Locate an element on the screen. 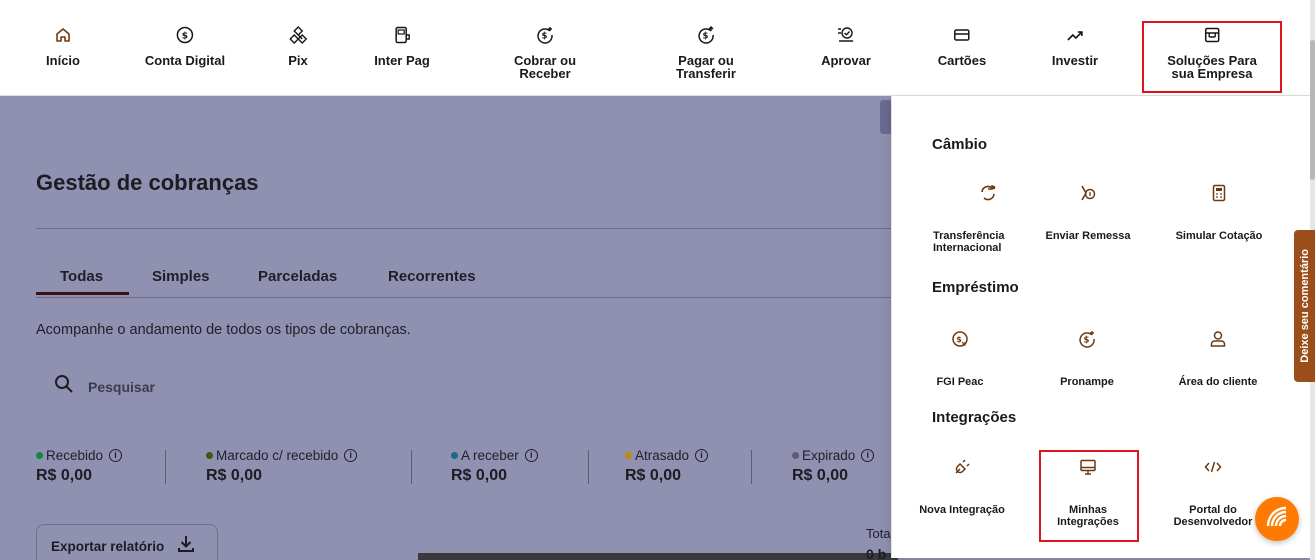  nav-item-conta-digital: $ Conta Digital is located at coordinates (185, 46).